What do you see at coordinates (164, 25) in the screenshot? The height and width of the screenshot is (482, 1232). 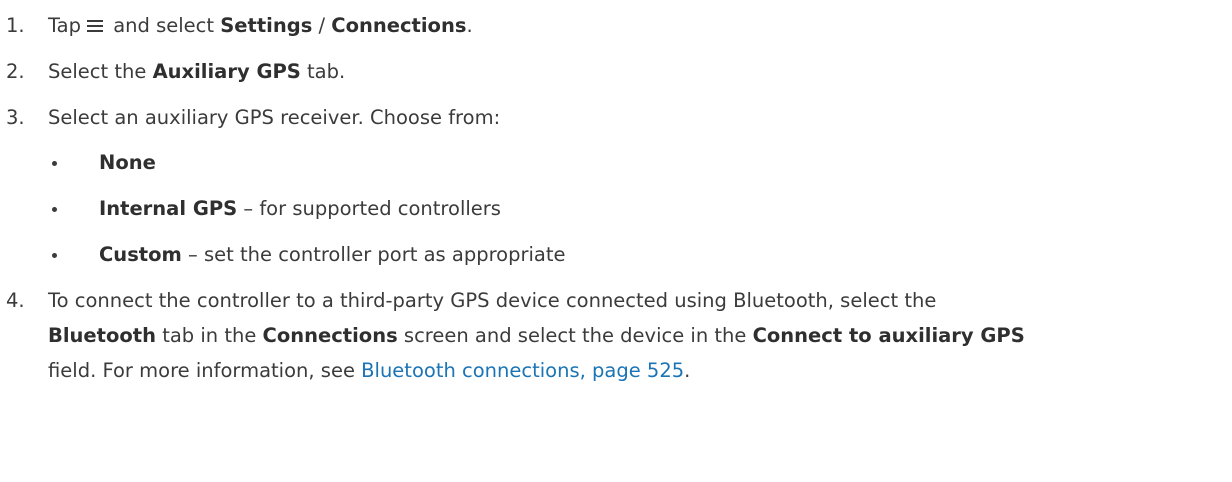 I see `step-text: and select` at bounding box center [164, 25].